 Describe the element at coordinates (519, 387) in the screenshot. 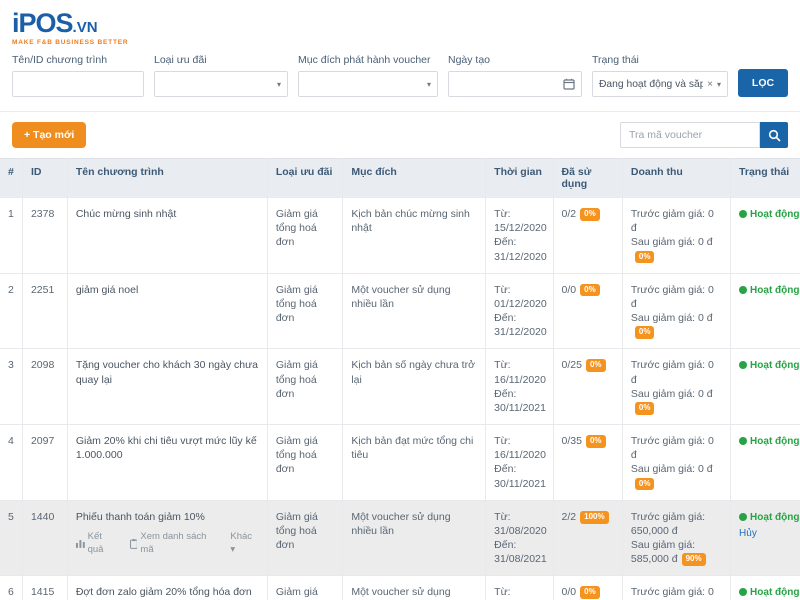

I see `time-range-cell: Từ: 16/11/2020 Đến: 30/11/2021` at that location.